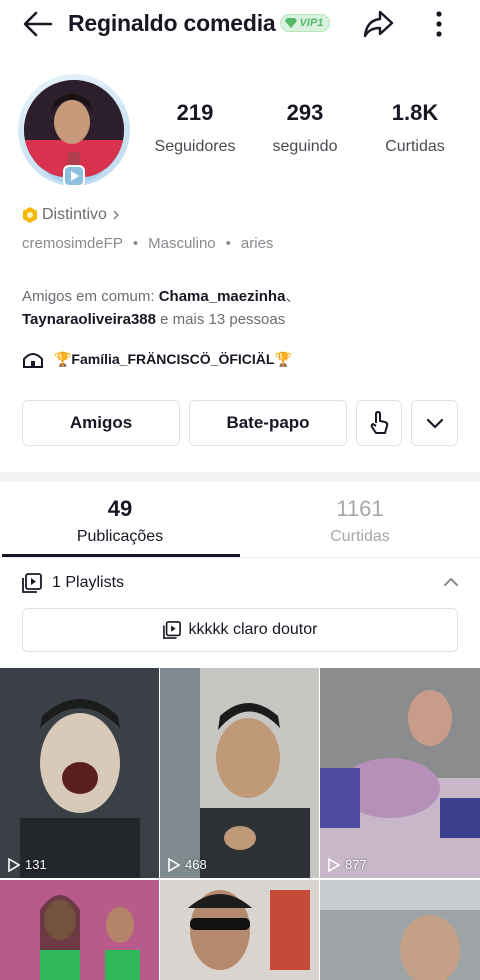 The width and height of the screenshot is (480, 980). I want to click on more-options-icon, so click(439, 24).